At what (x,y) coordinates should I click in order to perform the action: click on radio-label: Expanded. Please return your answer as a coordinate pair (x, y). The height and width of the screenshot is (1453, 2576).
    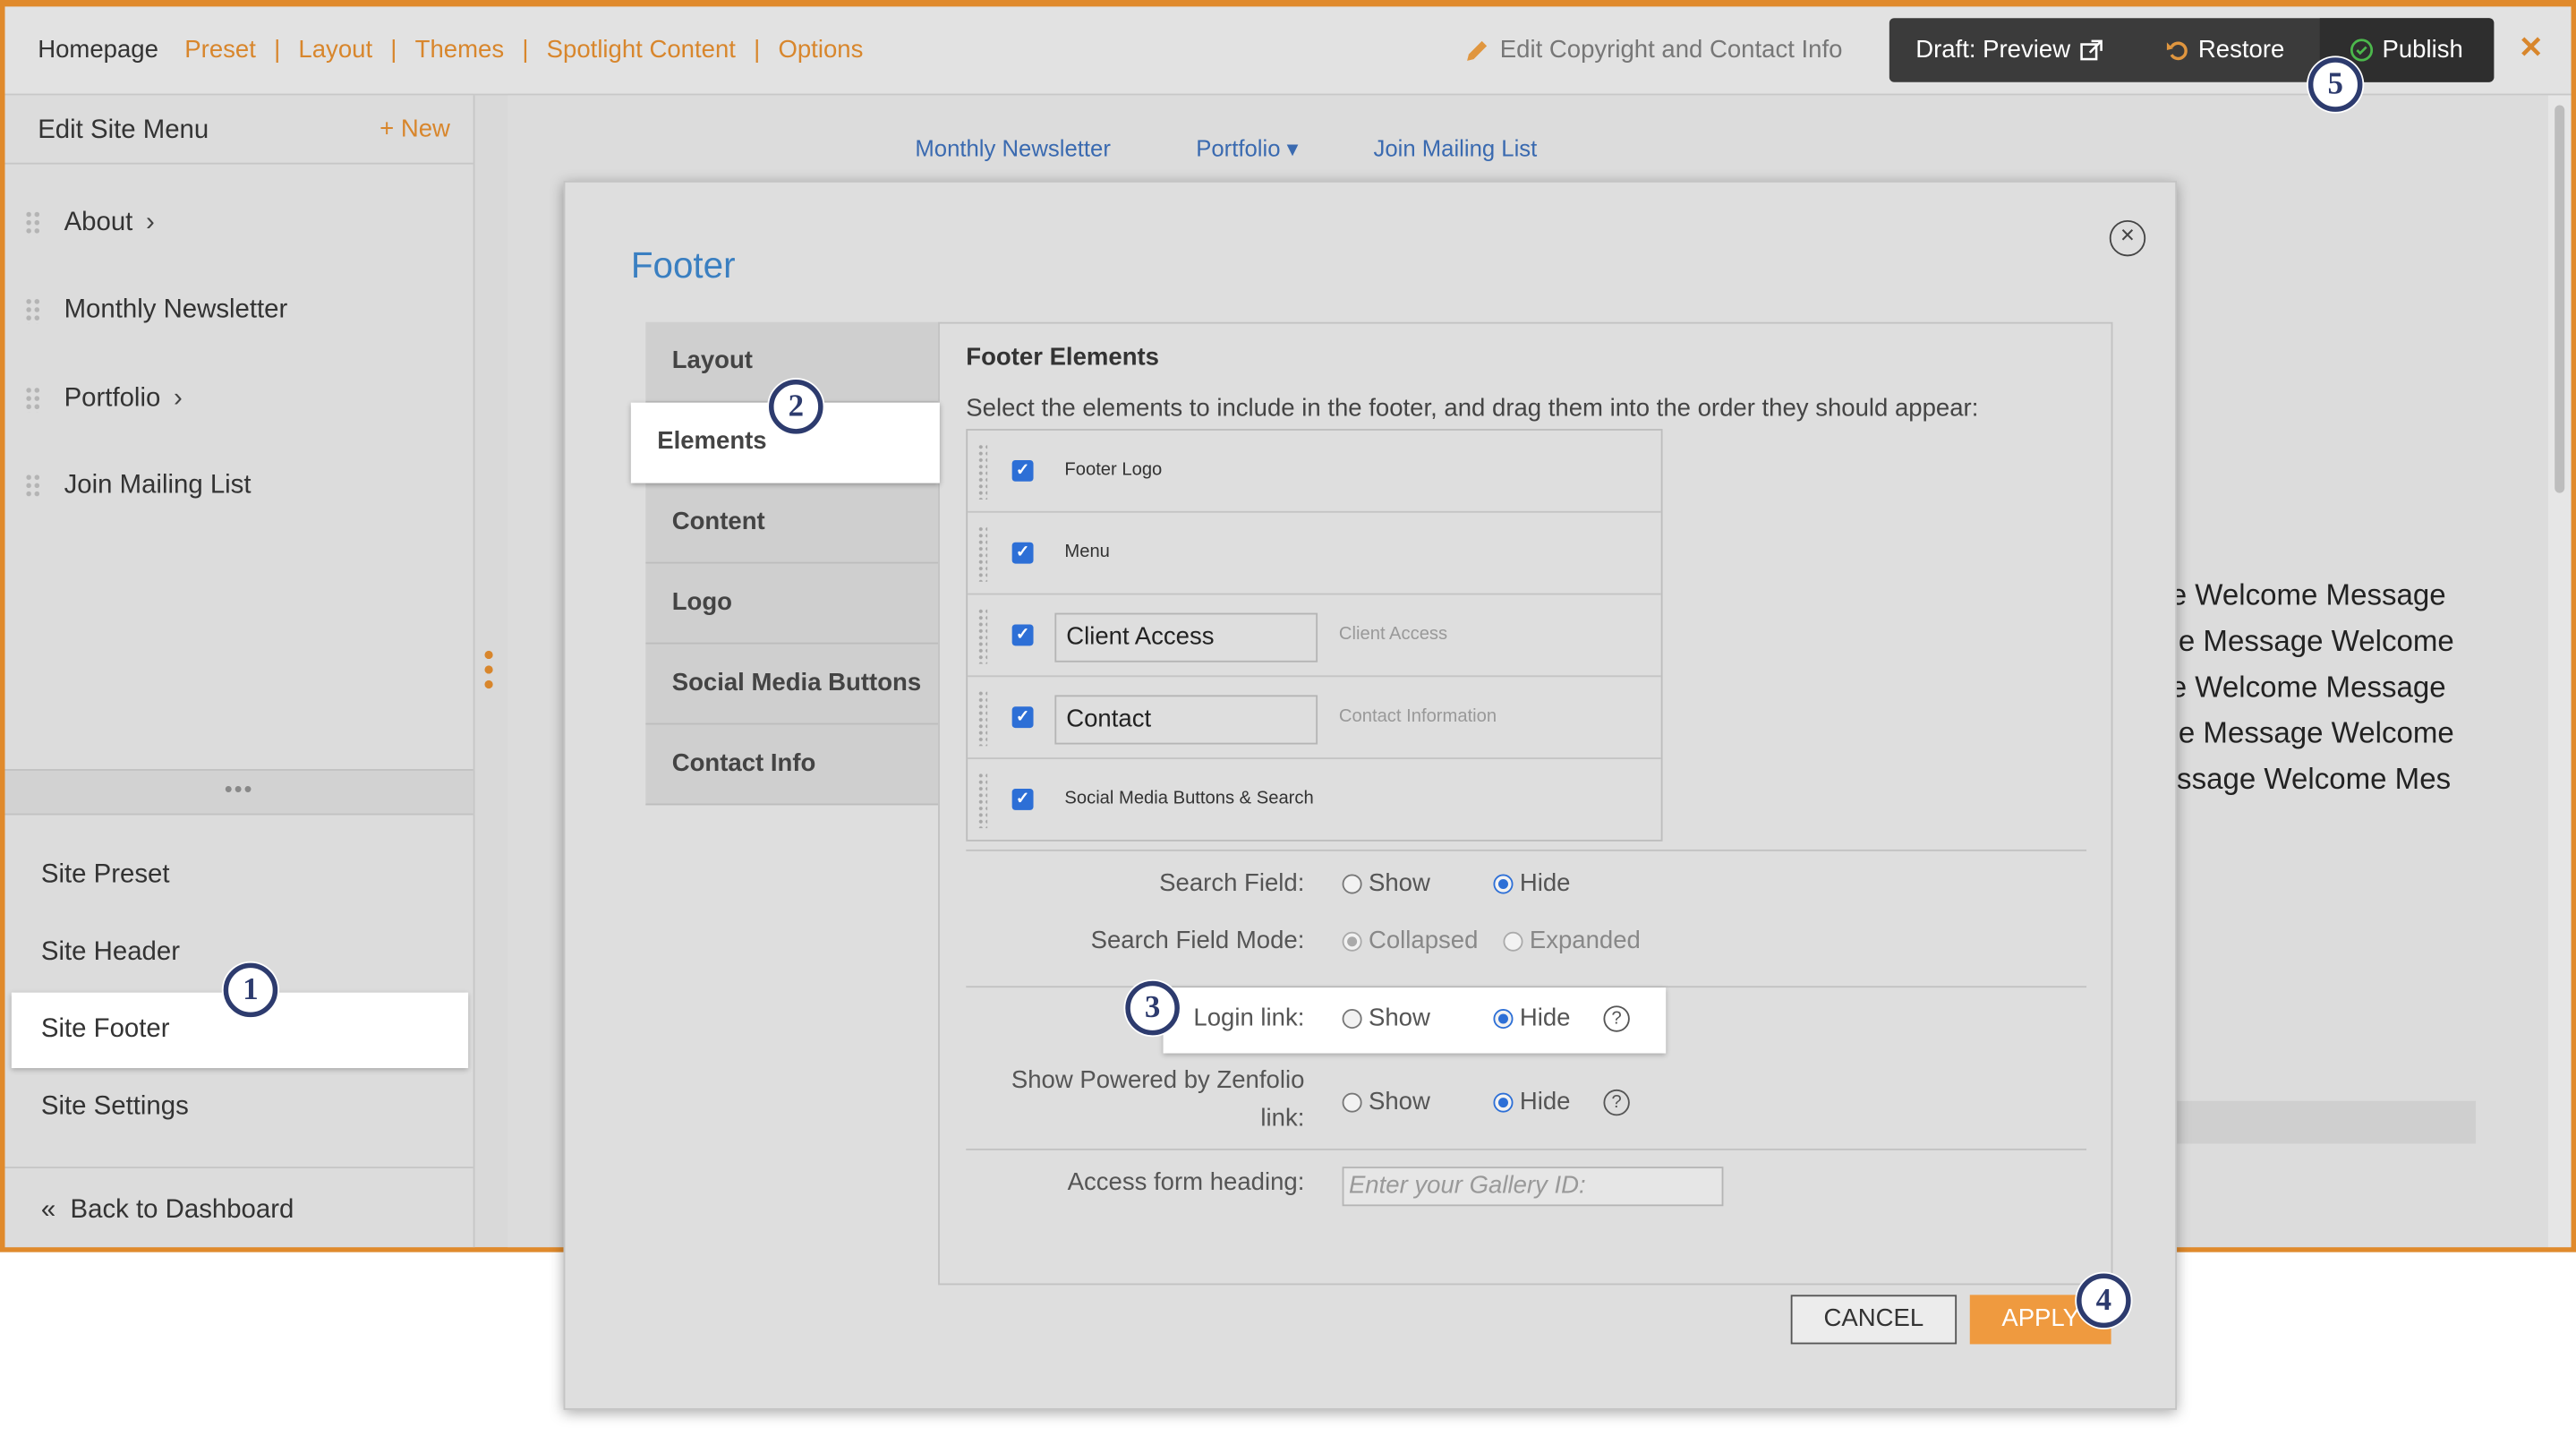
    Looking at the image, I should click on (1585, 941).